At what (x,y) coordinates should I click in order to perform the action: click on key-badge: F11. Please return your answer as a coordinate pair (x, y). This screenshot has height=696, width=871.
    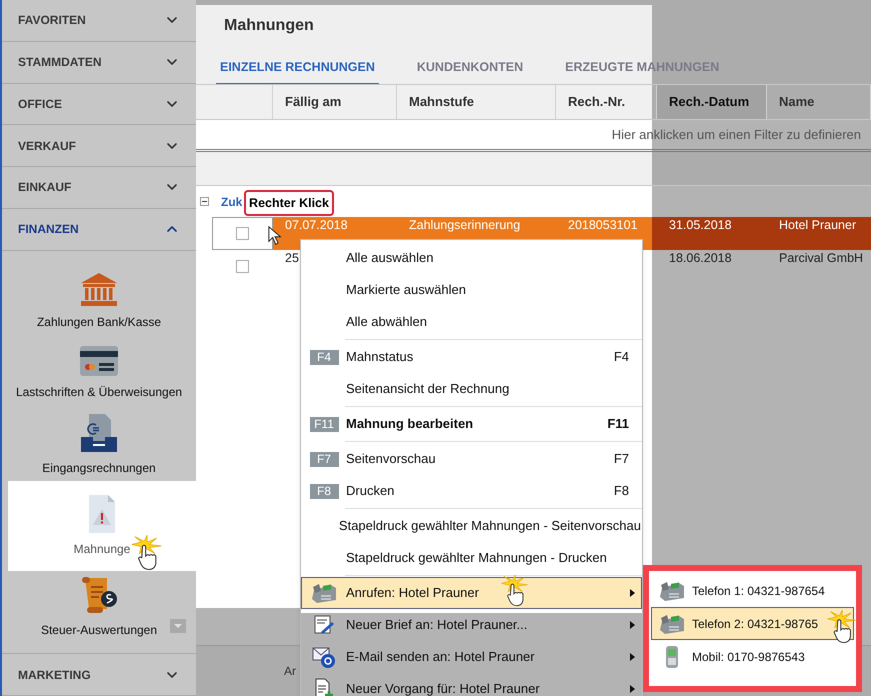
    Looking at the image, I should click on (324, 424).